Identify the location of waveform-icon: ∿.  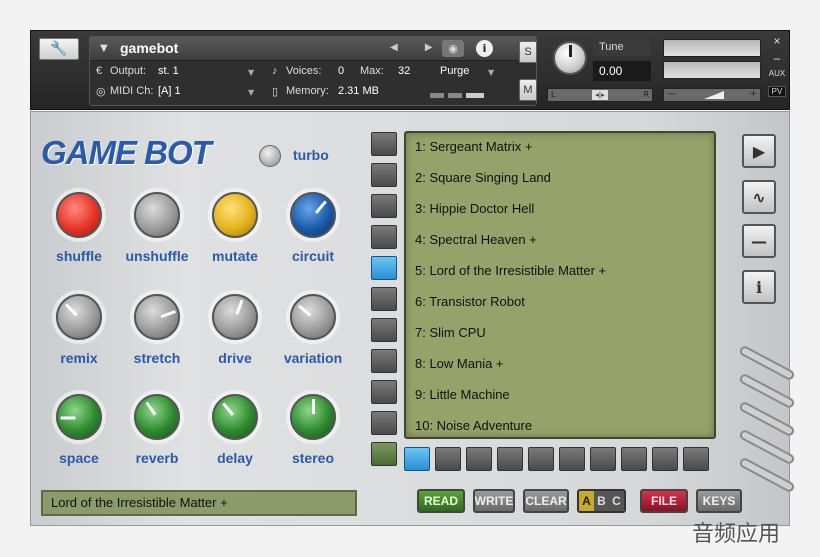
(759, 197).